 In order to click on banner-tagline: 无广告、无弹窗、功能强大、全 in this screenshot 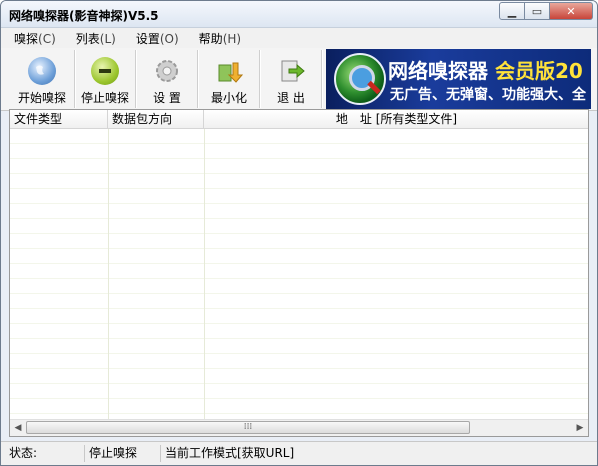, I will do `click(488, 95)`.